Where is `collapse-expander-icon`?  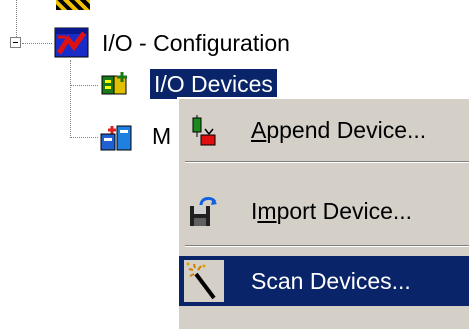
collapse-expander-icon is located at coordinates (15, 42).